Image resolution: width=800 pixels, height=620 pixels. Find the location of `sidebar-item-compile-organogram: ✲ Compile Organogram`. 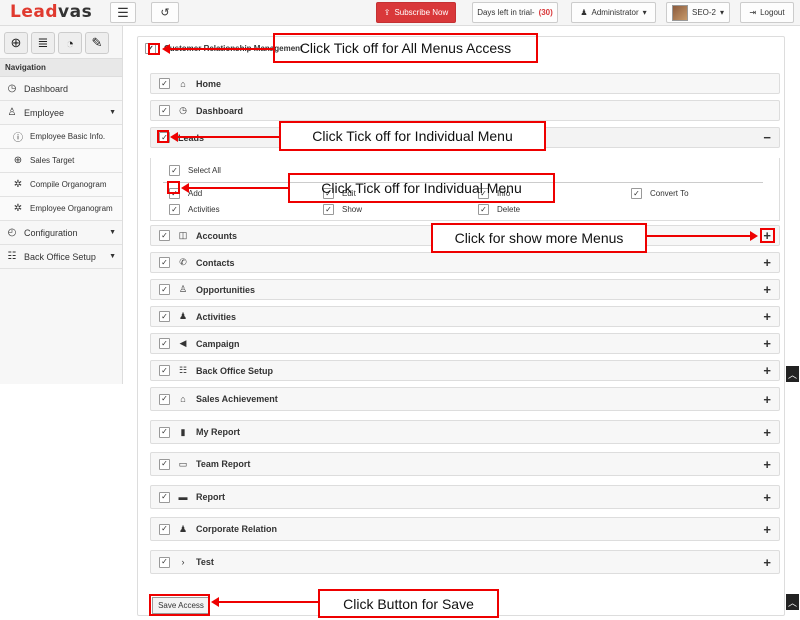

sidebar-item-compile-organogram: ✲ Compile Organogram is located at coordinates (61, 185).